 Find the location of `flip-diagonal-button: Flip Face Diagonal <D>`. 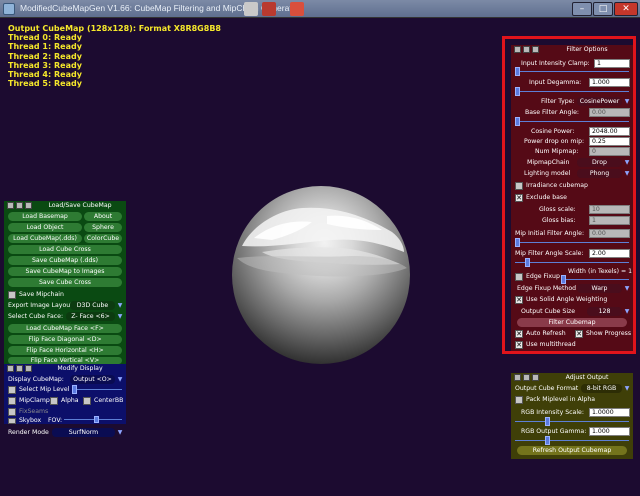

flip-diagonal-button: Flip Face Diagonal <D> is located at coordinates (65, 339).